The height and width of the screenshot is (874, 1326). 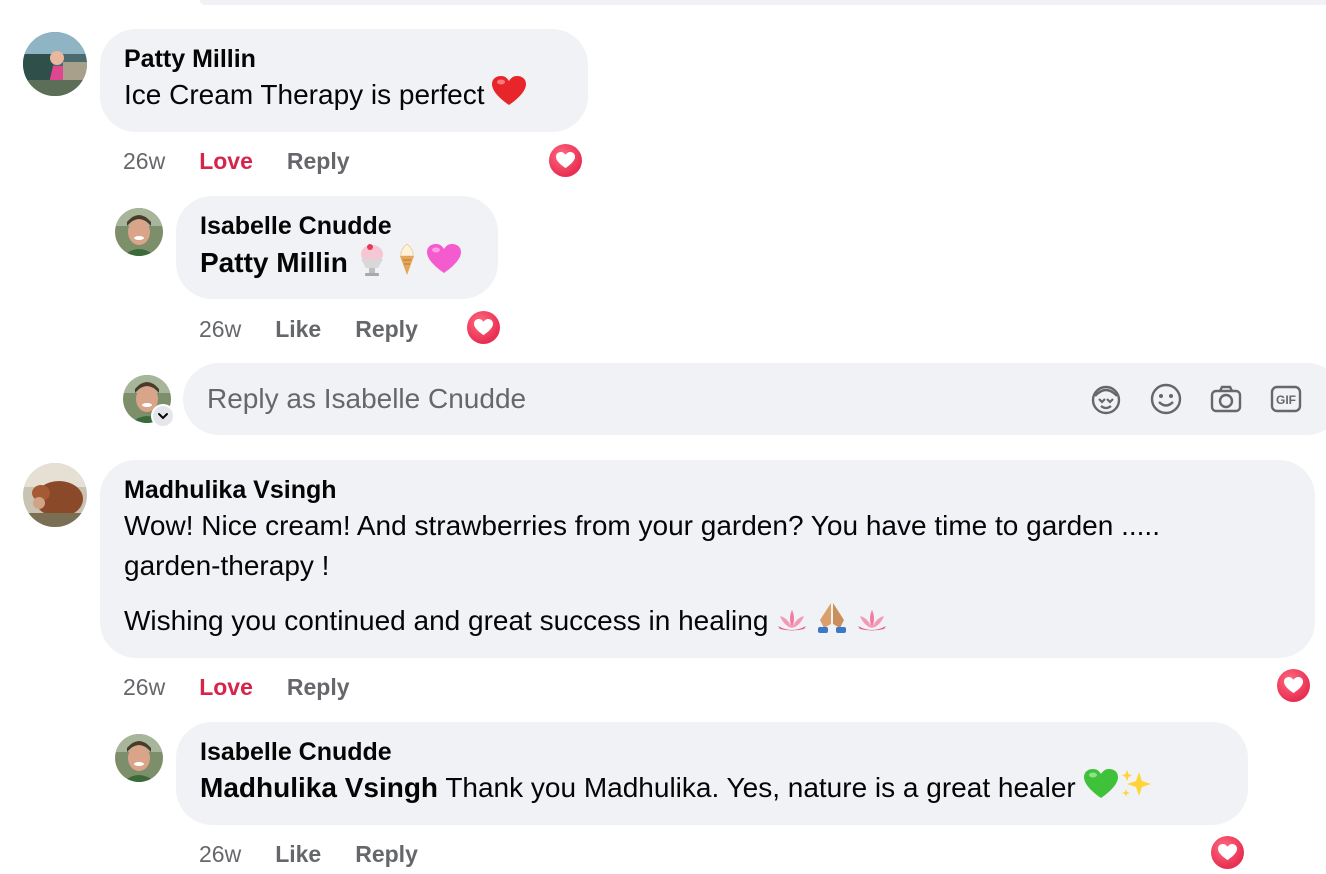 What do you see at coordinates (763, 2) in the screenshot?
I see `previous-comment-bubble-edge` at bounding box center [763, 2].